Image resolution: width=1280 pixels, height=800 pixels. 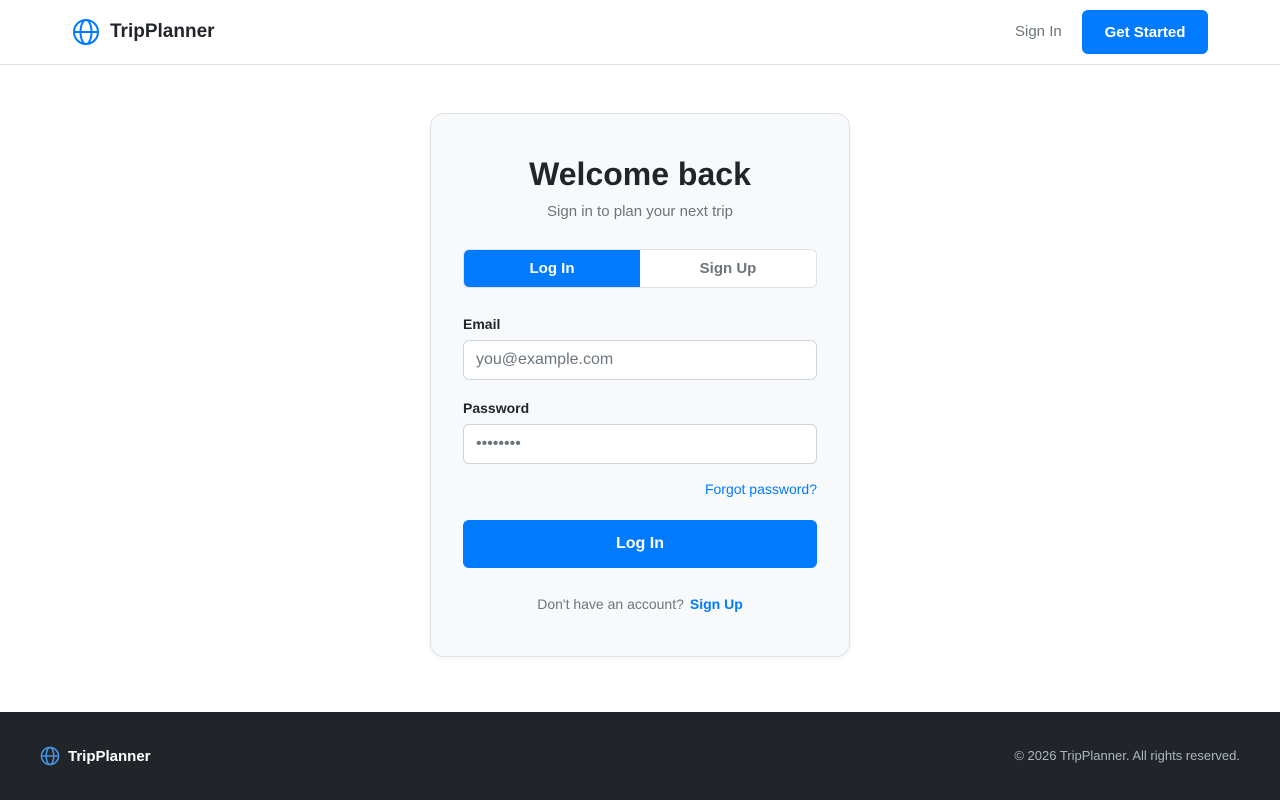 What do you see at coordinates (162, 31) in the screenshot?
I see `brand-name: TripPlanner` at bounding box center [162, 31].